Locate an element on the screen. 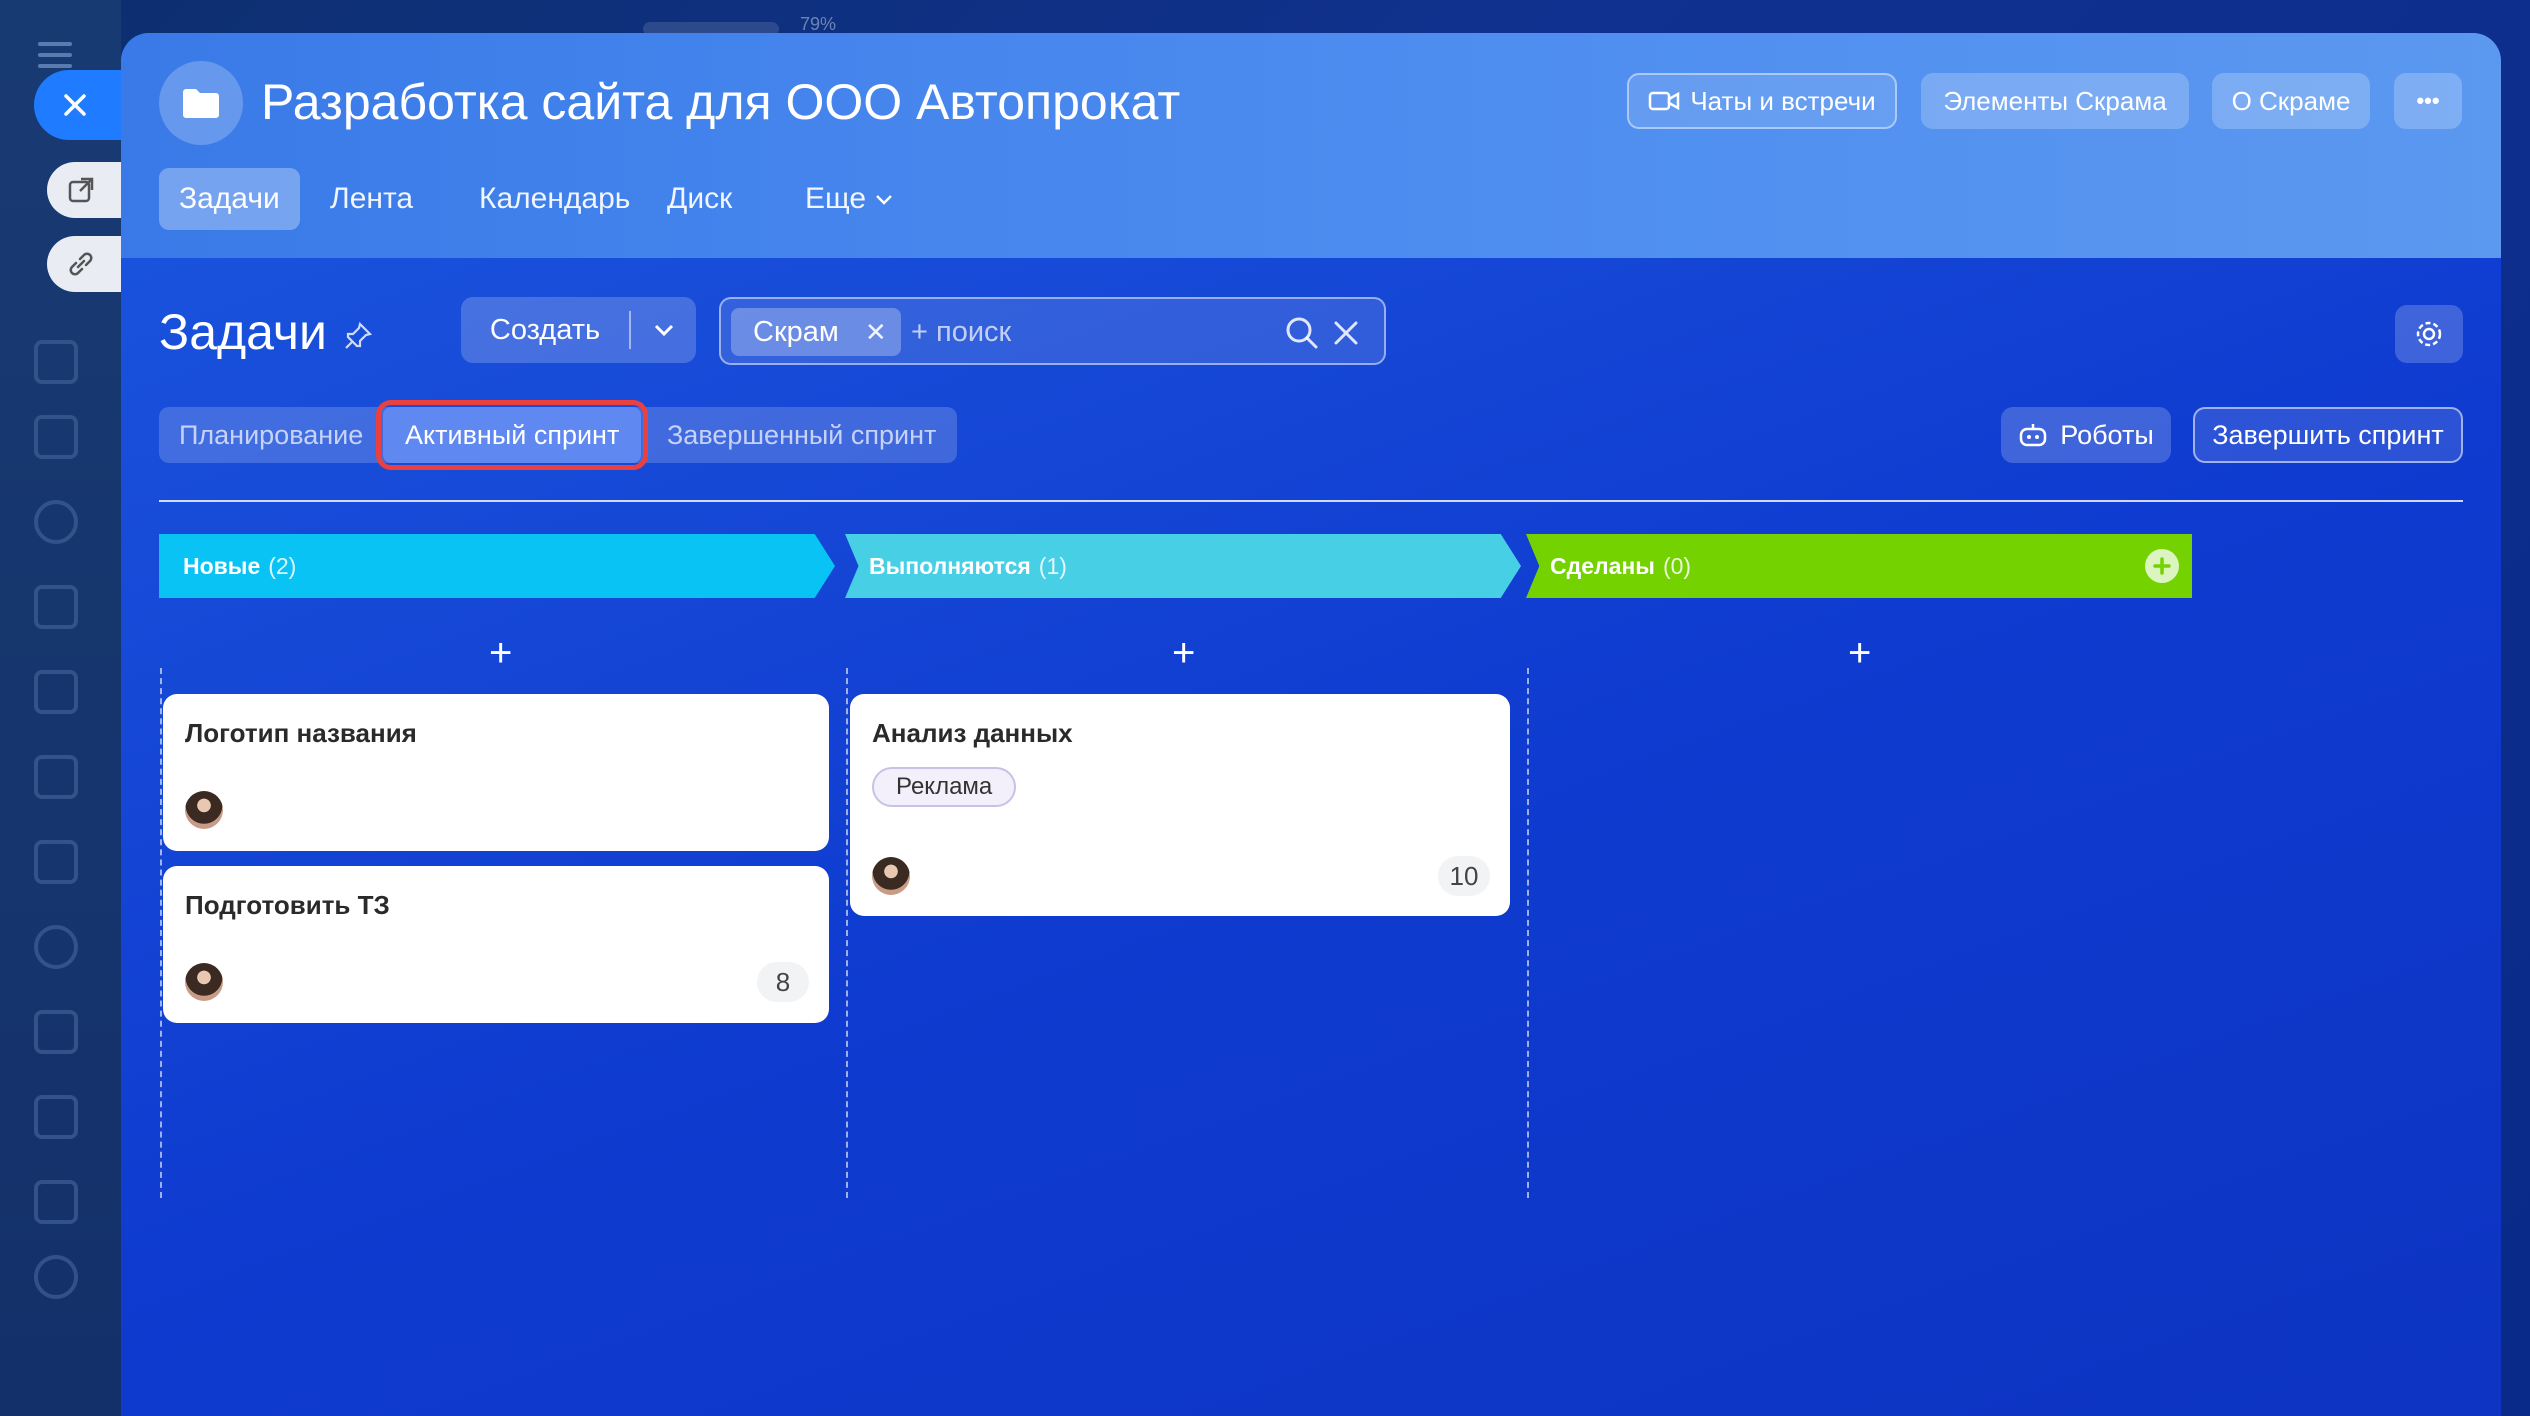 The width and height of the screenshot is (2530, 1416). tab-completed-sprint: Завершенный спринт is located at coordinates (801, 435).